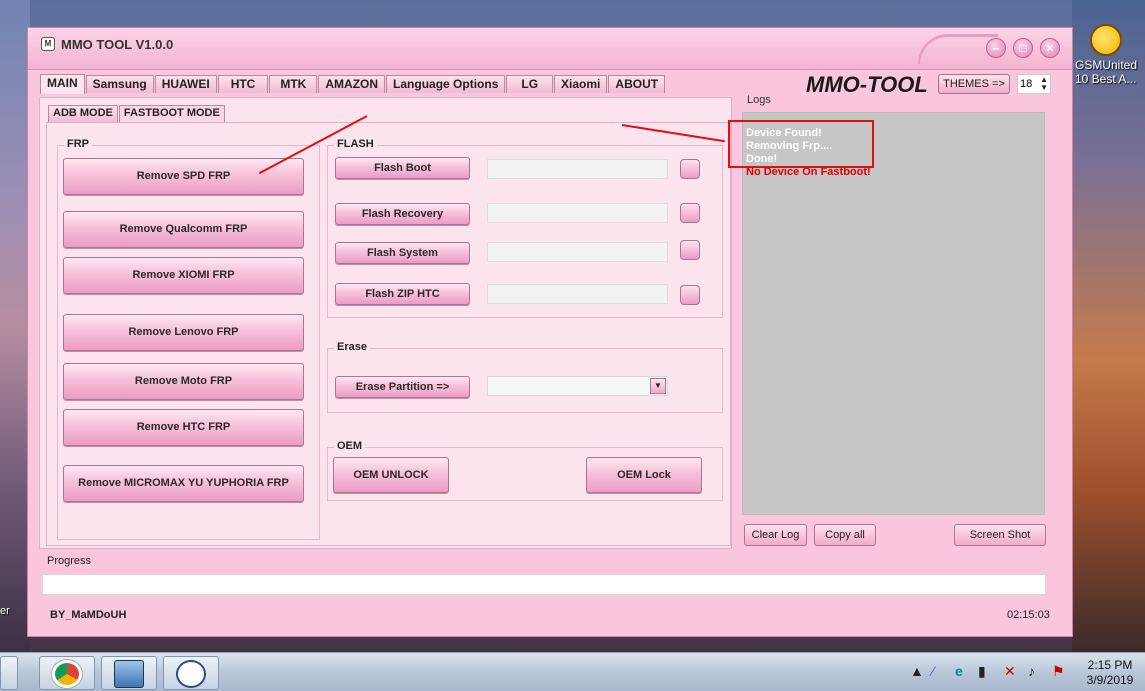  I want to click on tab-main: MAIN, so click(62, 84).